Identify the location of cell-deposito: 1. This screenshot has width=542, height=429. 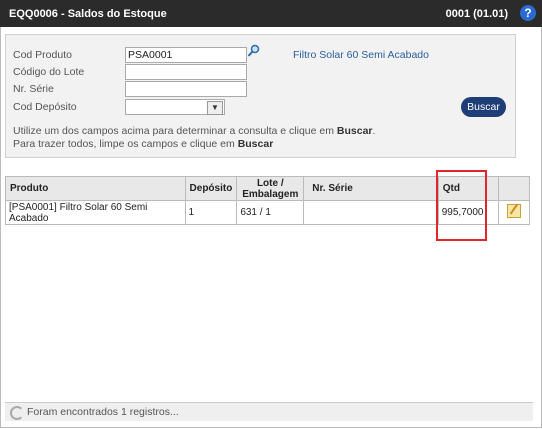
(211, 212).